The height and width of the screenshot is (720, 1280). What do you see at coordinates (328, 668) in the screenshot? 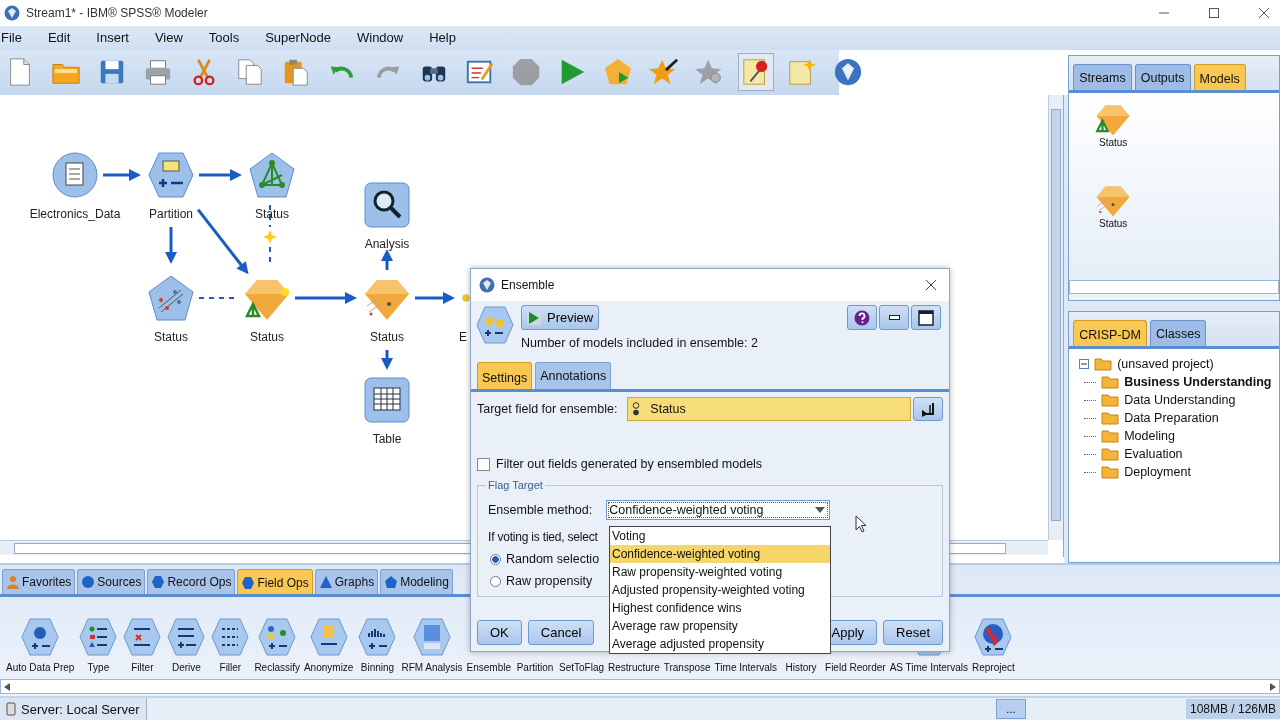
I see `palette-node-label: Anonymize` at bounding box center [328, 668].